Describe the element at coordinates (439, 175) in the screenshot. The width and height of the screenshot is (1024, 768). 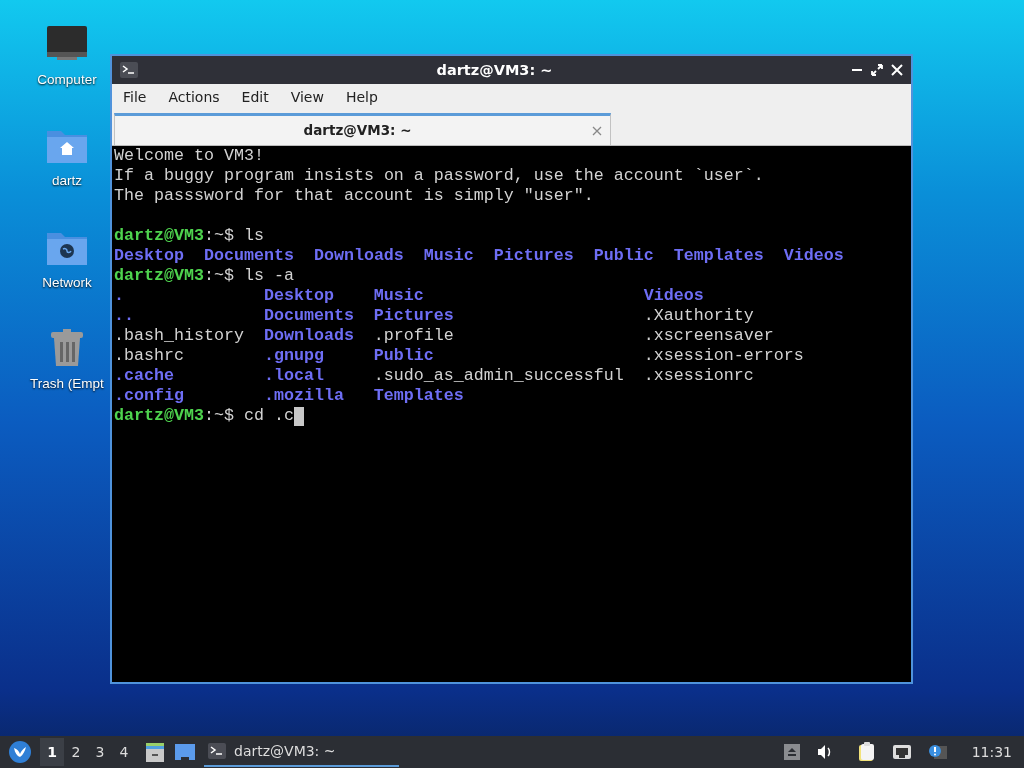
I see `output-line: If a buggy program insists on a password, use the account `user`.` at that location.